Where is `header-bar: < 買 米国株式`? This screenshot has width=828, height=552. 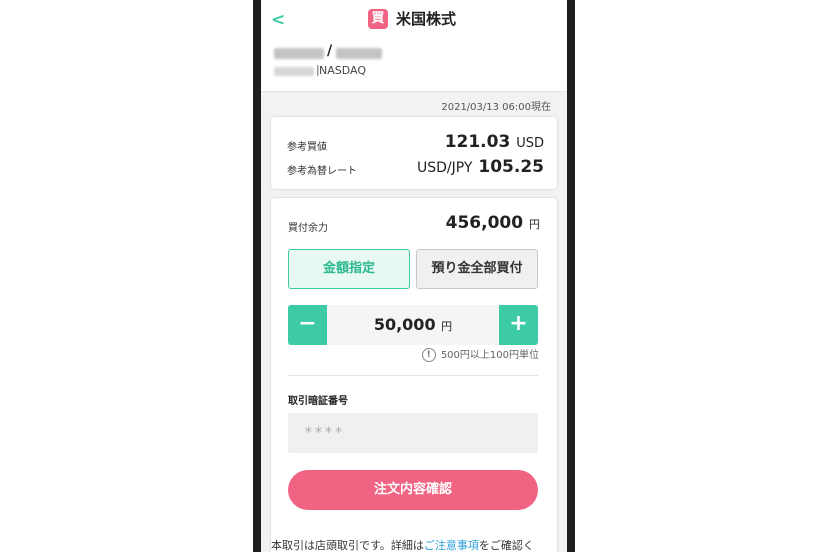
header-bar: < 買 米国株式 is located at coordinates (414, 20).